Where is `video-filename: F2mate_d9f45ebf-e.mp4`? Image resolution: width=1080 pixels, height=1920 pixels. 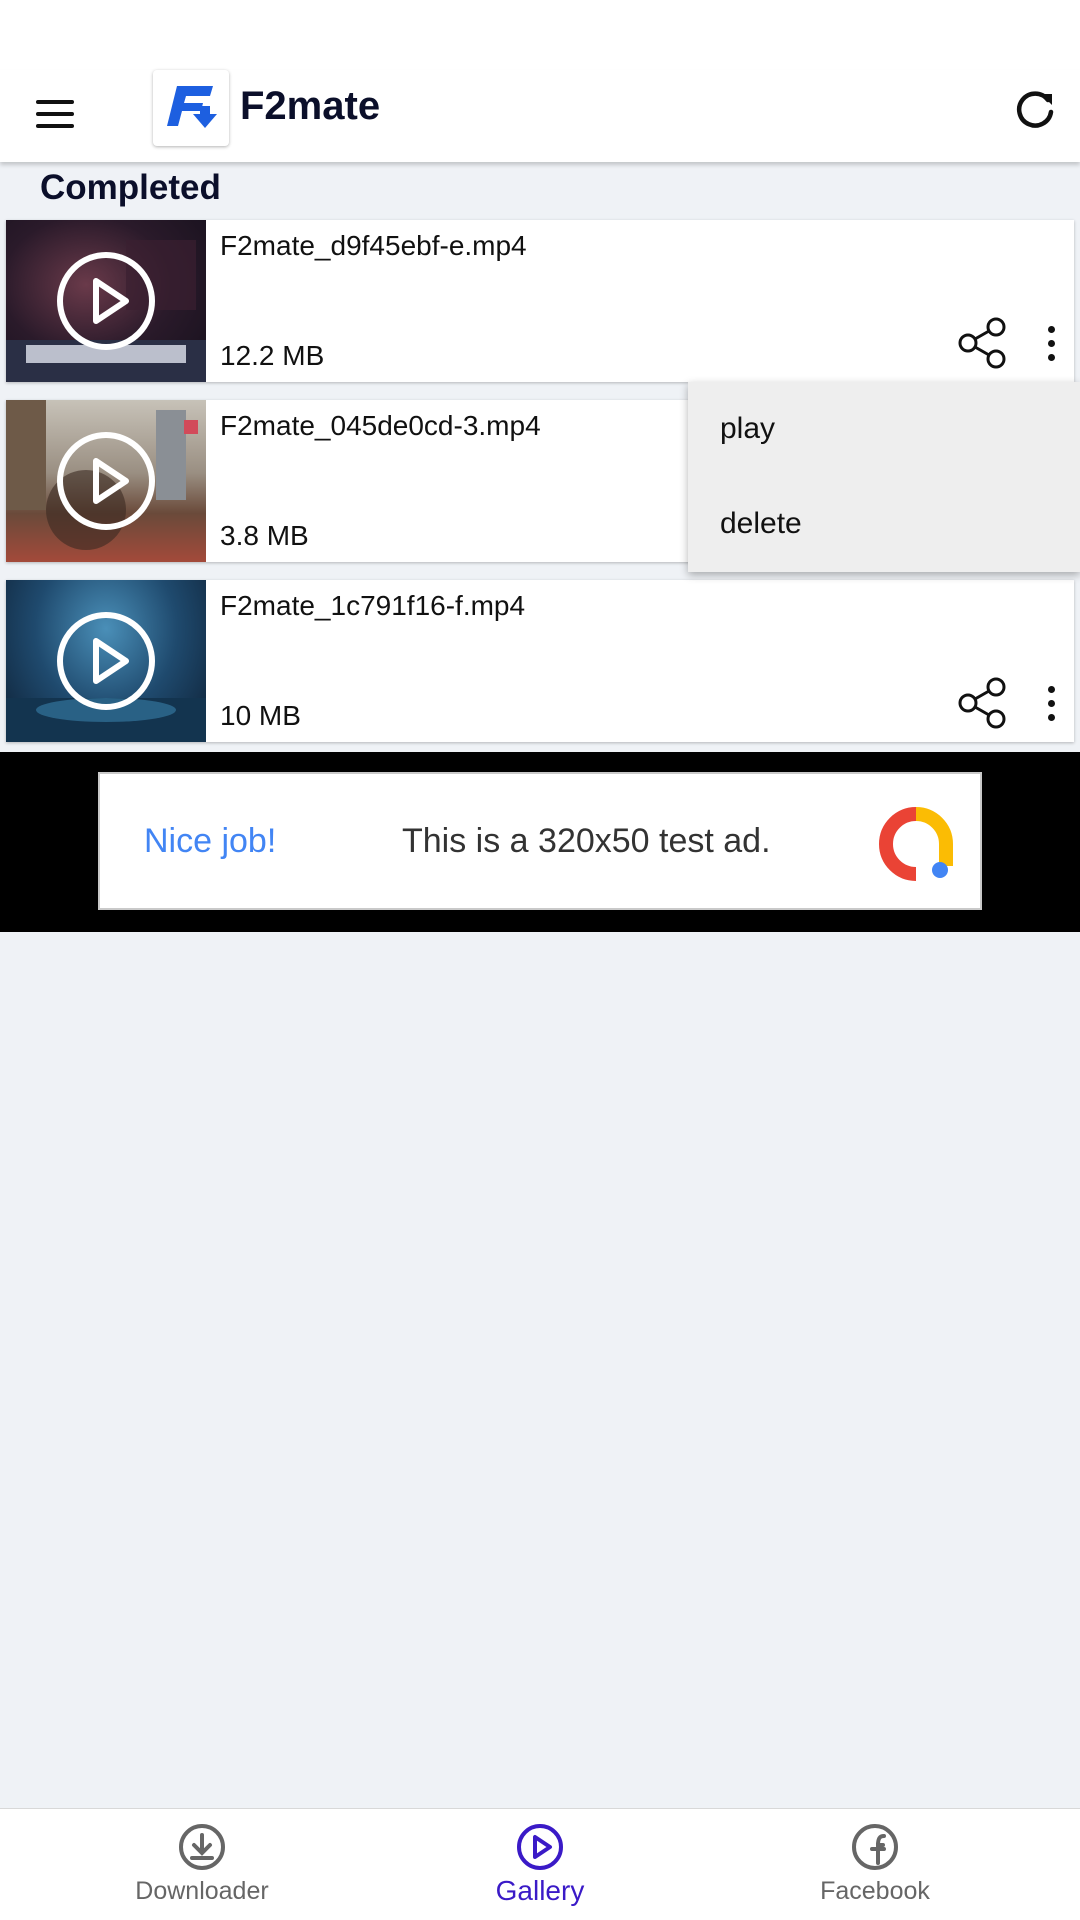
video-filename: F2mate_d9f45ebf-e.mp4 is located at coordinates (373, 245).